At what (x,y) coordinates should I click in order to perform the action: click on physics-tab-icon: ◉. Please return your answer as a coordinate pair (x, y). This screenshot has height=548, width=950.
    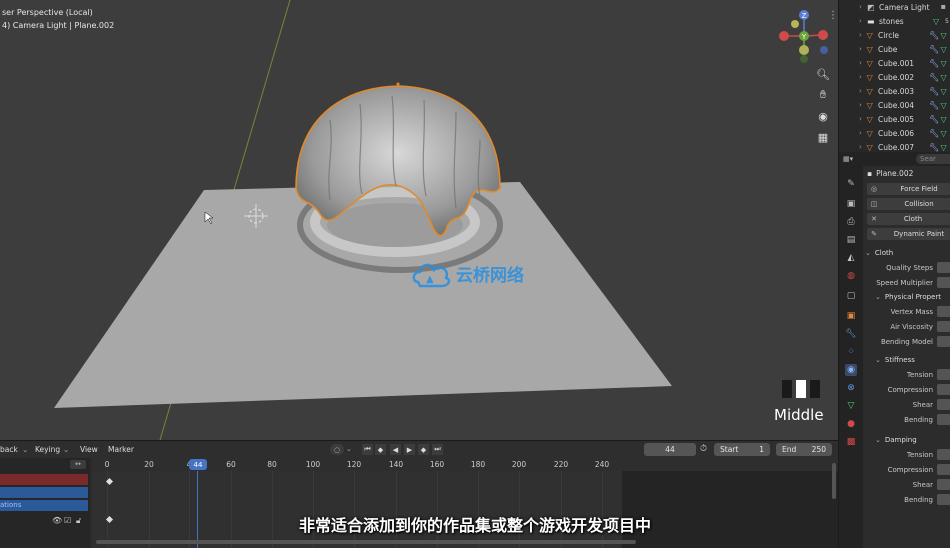
    Looking at the image, I should click on (851, 370).